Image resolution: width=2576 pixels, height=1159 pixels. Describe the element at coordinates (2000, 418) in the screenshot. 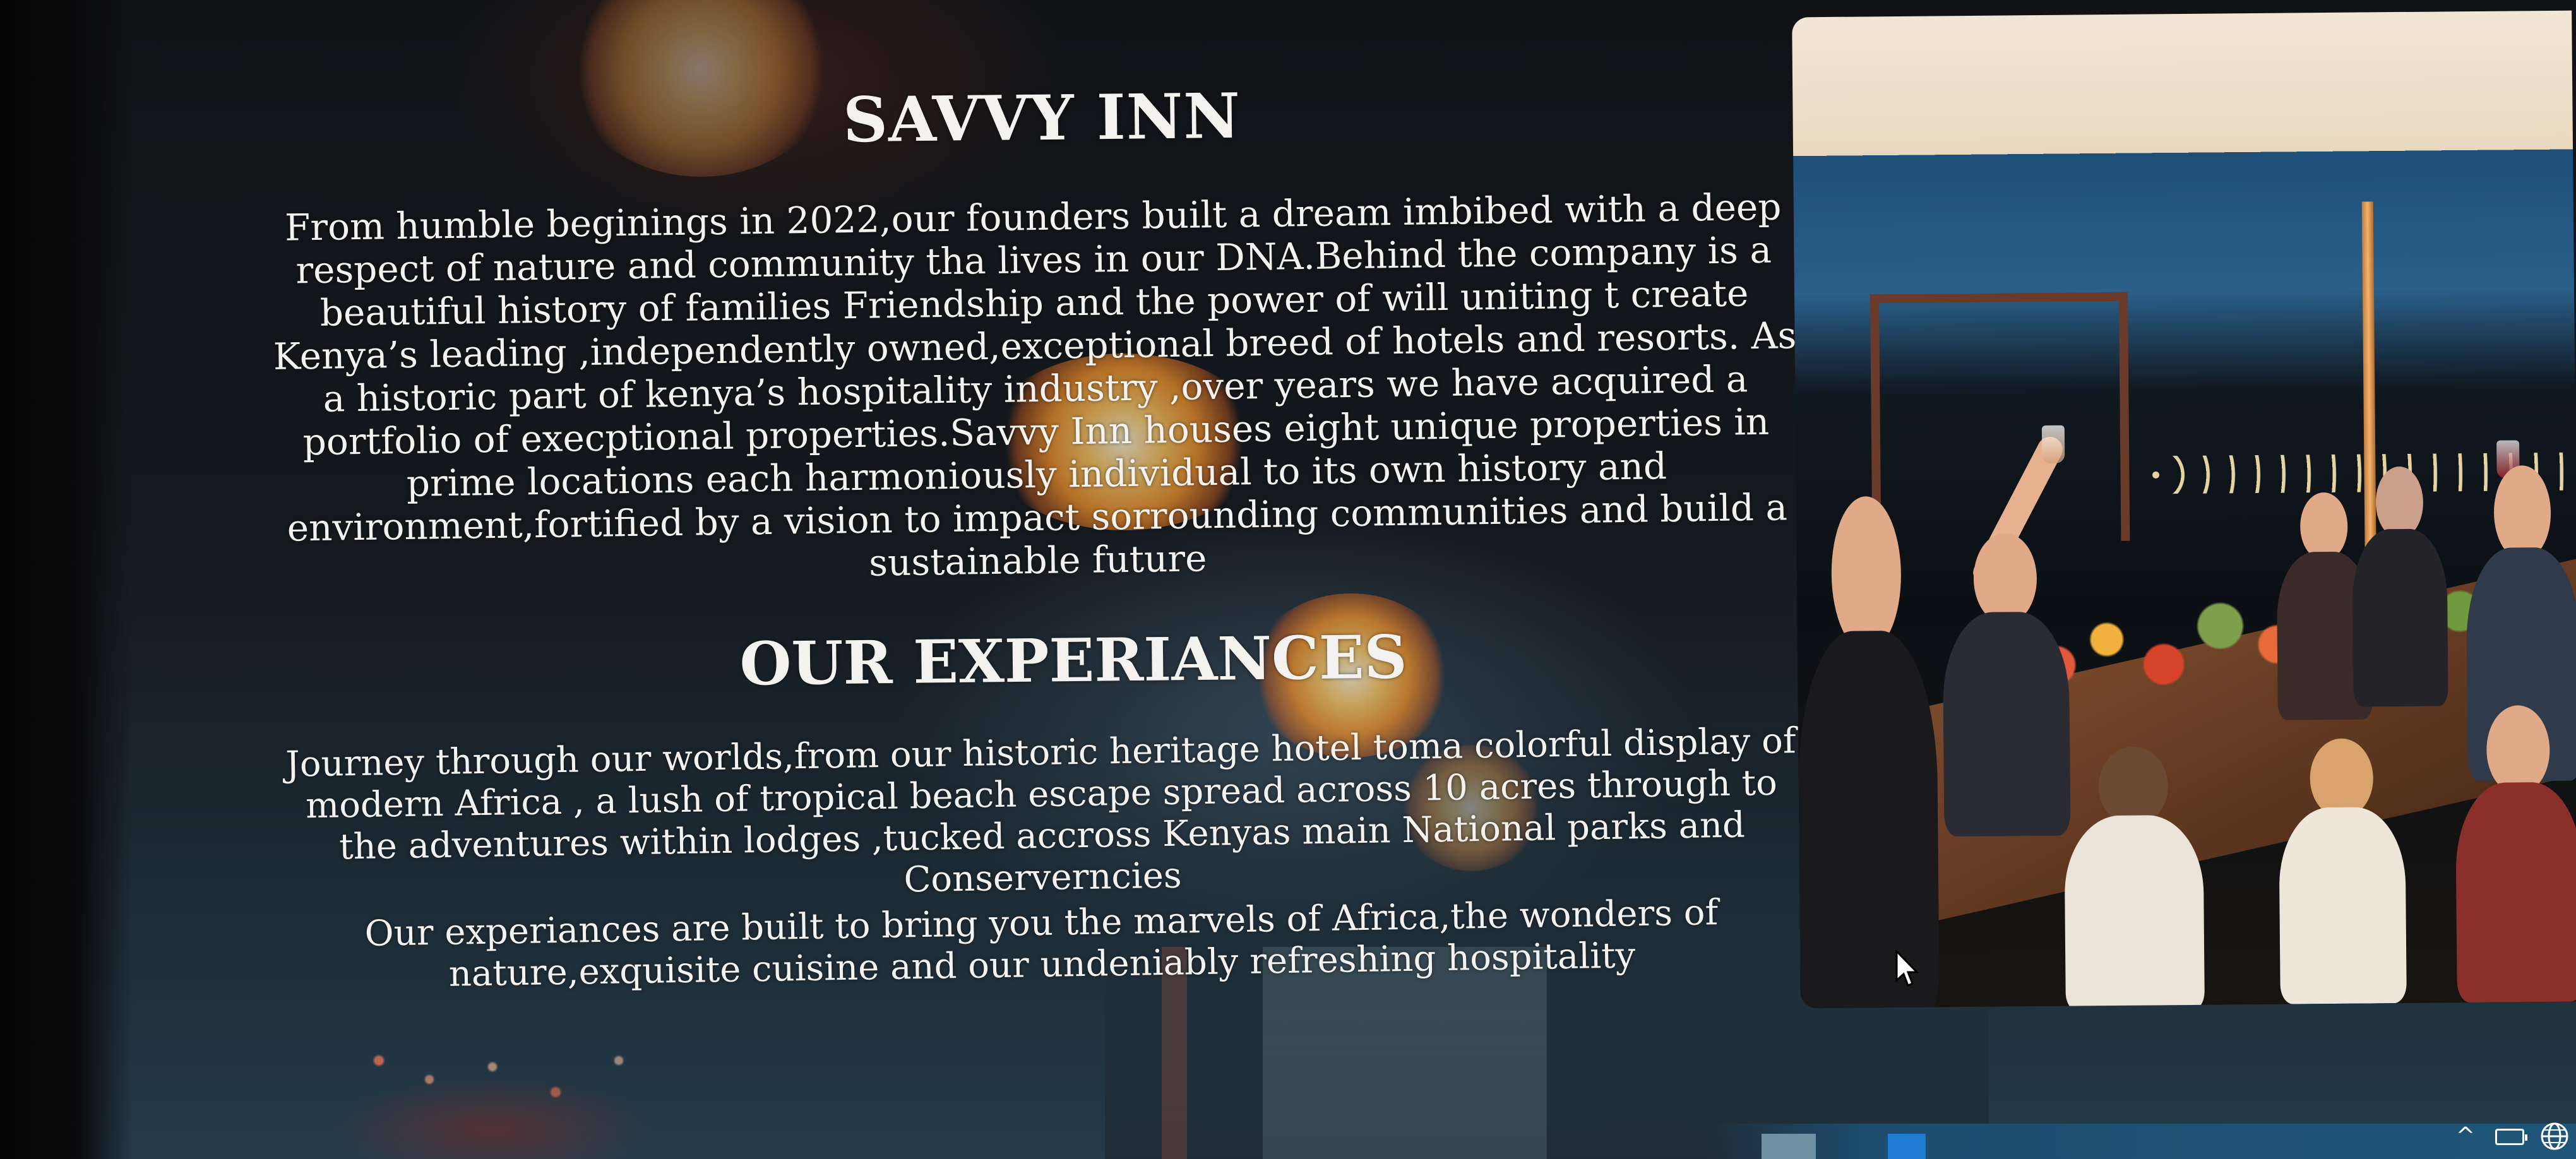

I see `pergola` at that location.